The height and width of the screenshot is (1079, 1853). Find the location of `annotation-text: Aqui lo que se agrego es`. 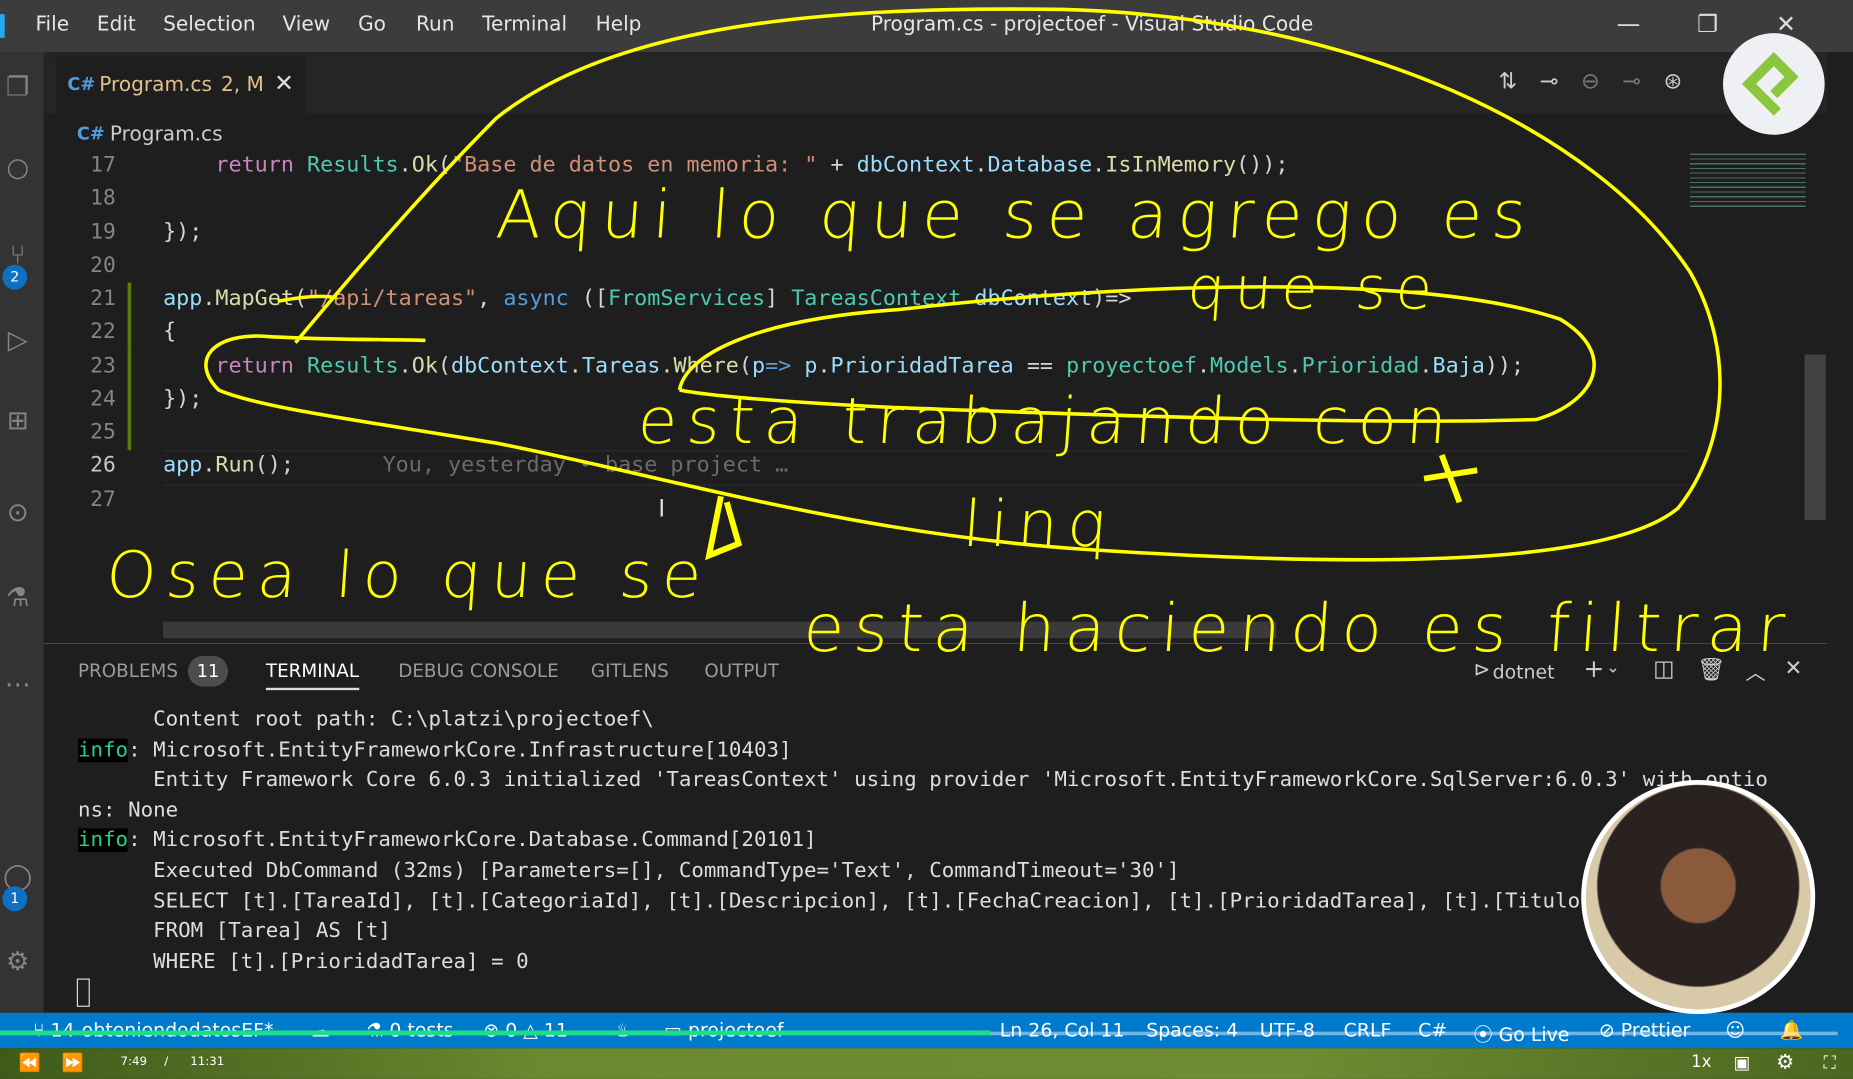

annotation-text: Aqui lo que se agrego es is located at coordinates (1016, 216).